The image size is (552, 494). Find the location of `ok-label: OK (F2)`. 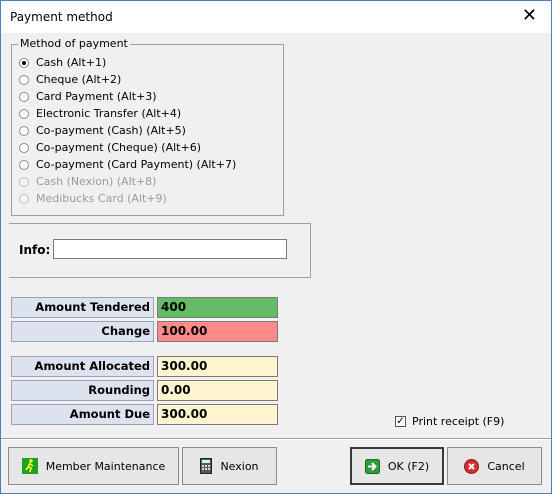

ok-label: OK (F2) is located at coordinates (408, 466).